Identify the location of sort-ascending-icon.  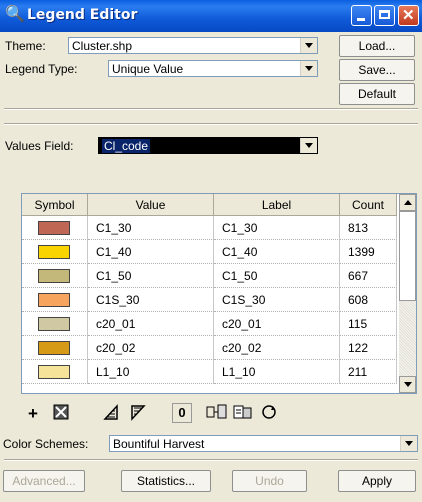
(111, 414).